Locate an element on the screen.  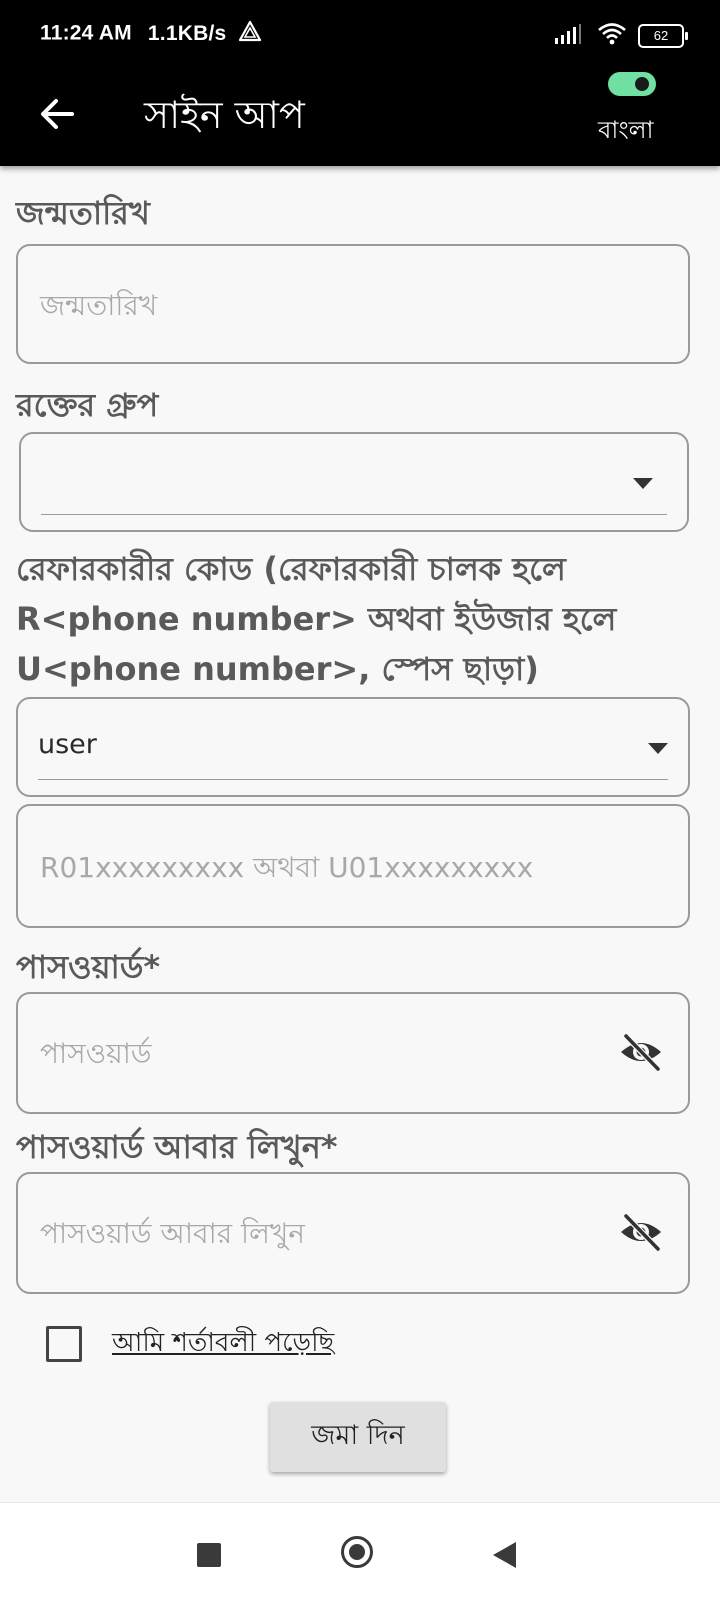
status-left: 11:24 AM 1.1KB/s is located at coordinates (151, 34).